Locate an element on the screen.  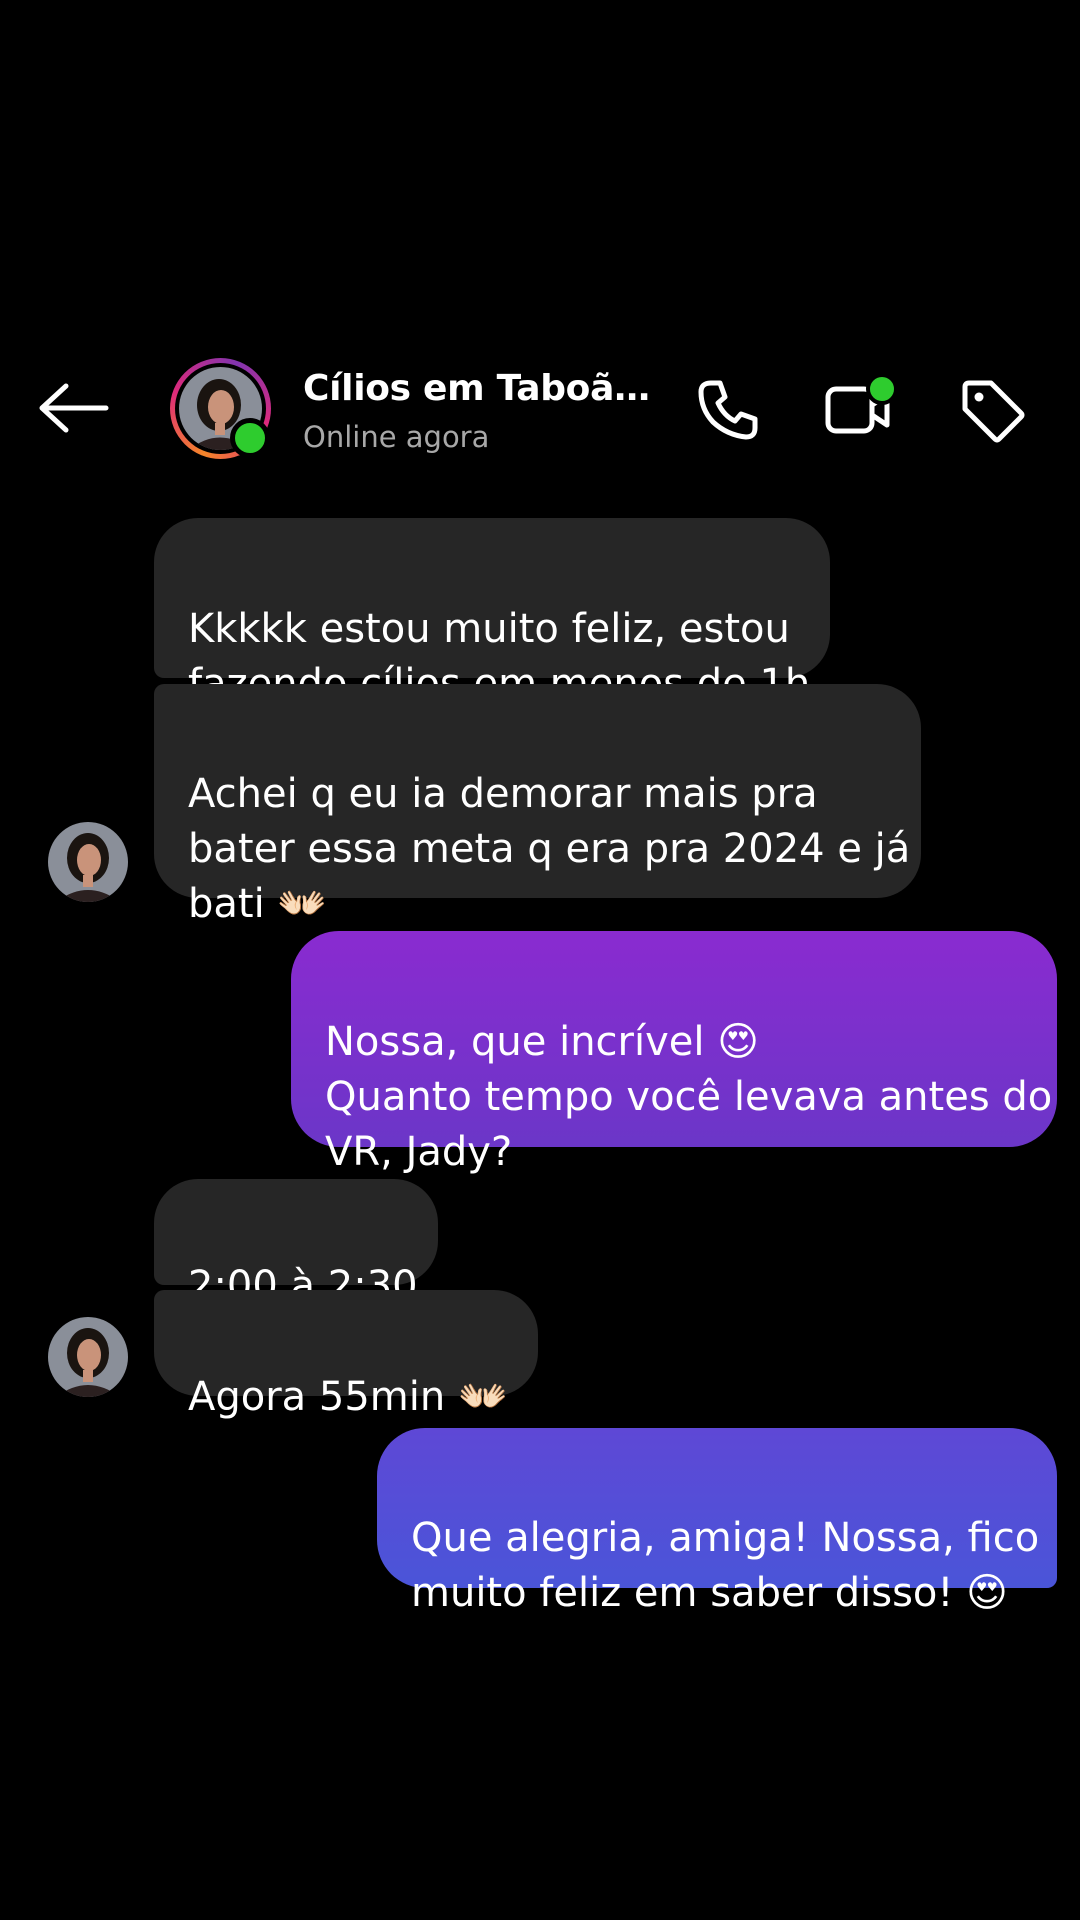
call-button is located at coordinates (728, 410).